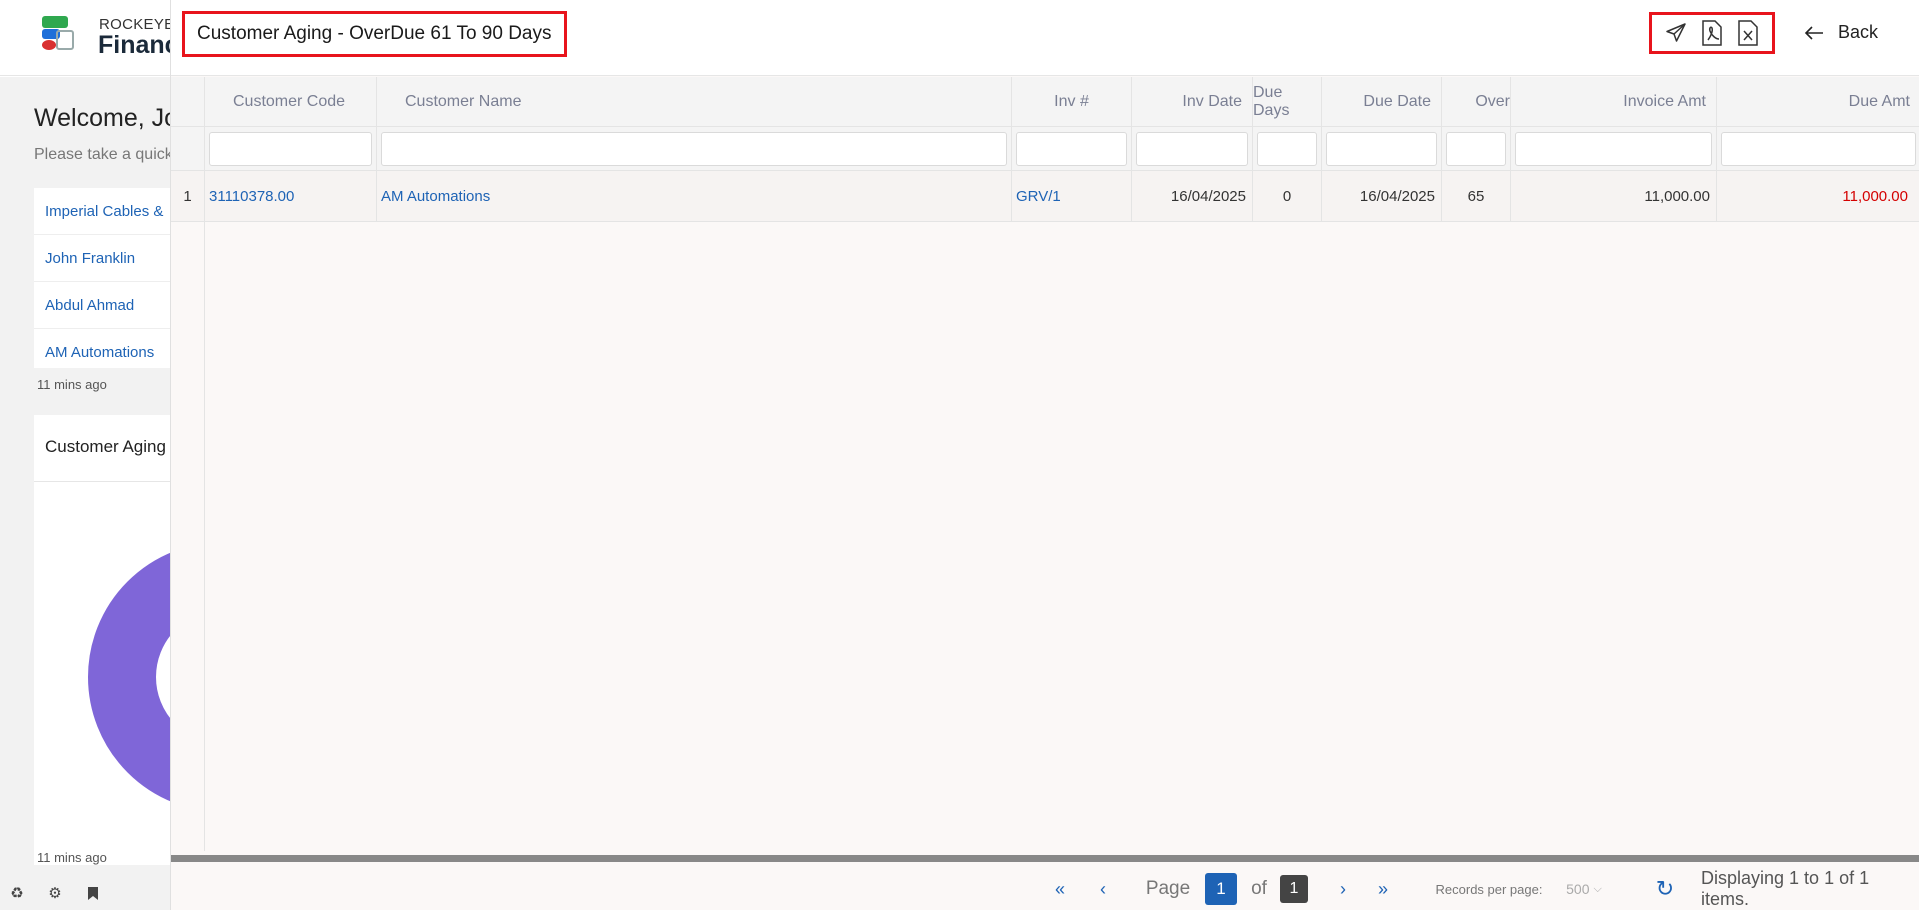  I want to click on column-header-customer-name: Customer Name, so click(694, 101).